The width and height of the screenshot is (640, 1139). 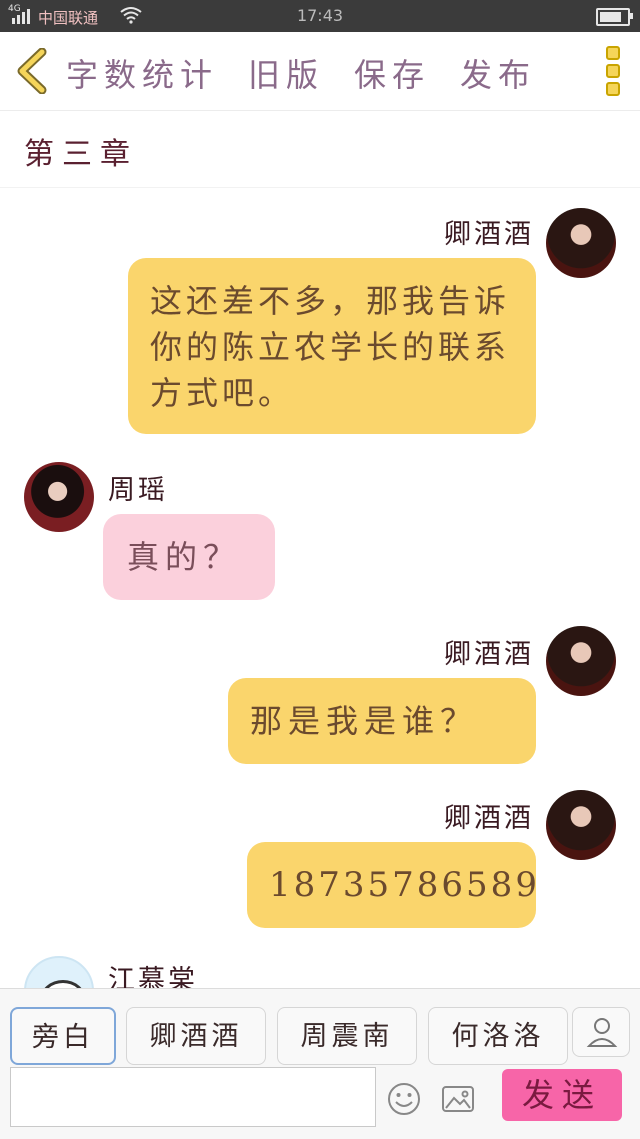 What do you see at coordinates (332, 346) in the screenshot?
I see `message-bubble: 这还差不多，那我告诉你的陈立农学长的联系方式吧。` at bounding box center [332, 346].